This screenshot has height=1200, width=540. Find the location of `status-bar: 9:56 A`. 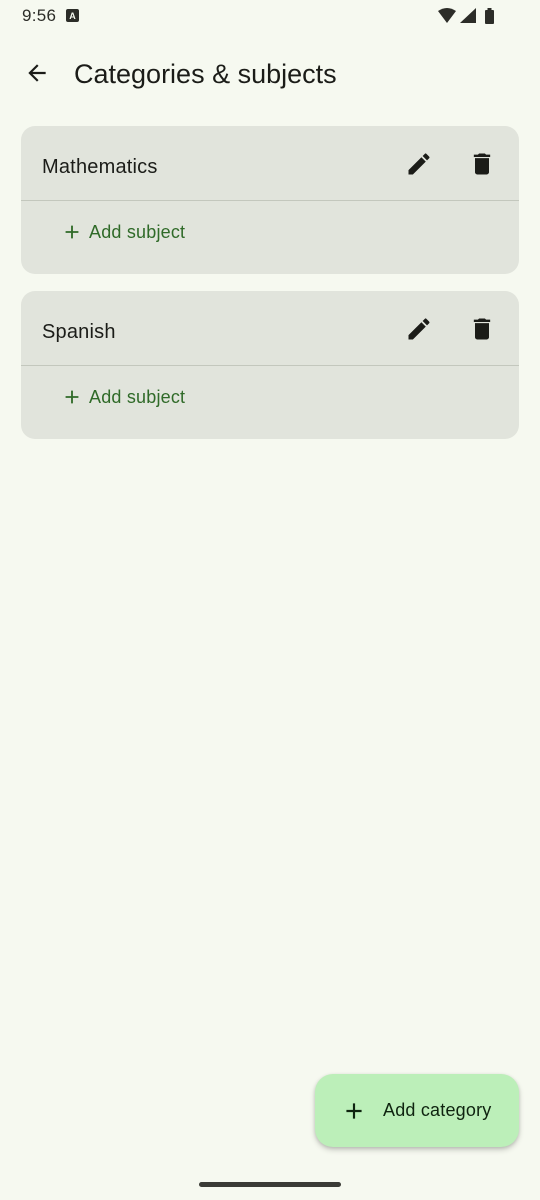

status-bar: 9:56 A is located at coordinates (270, 16).